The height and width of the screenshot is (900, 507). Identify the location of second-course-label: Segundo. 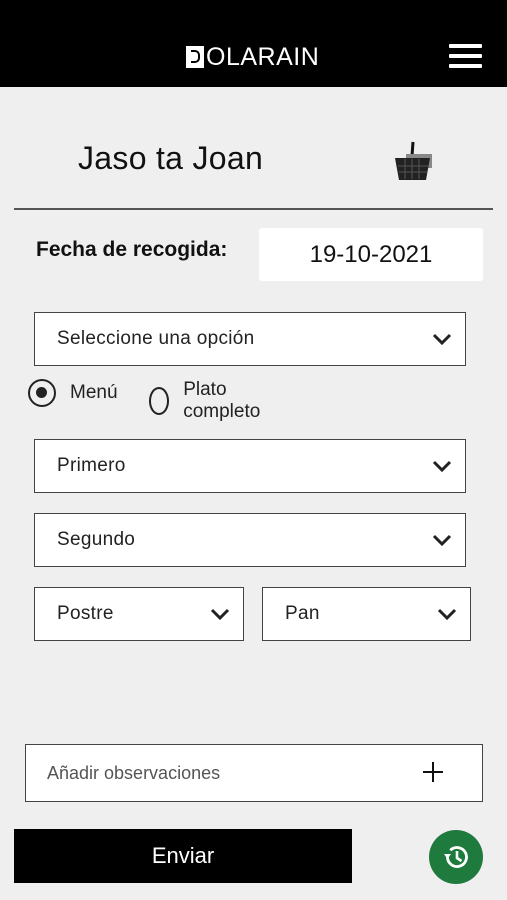
(96, 539).